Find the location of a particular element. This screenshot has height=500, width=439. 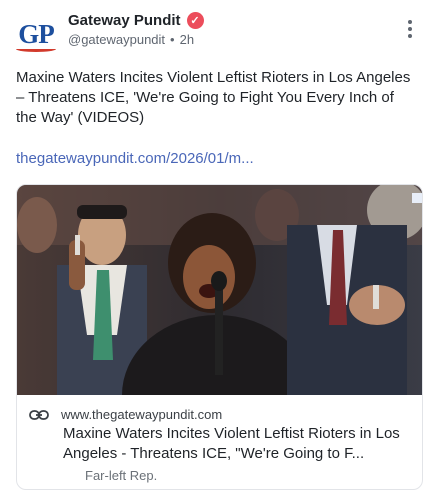

account-handle: @gatewaypundit is located at coordinates (116, 39).